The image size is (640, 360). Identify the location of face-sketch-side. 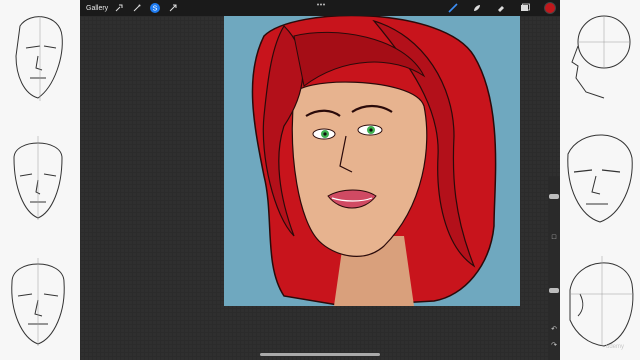
(600, 300).